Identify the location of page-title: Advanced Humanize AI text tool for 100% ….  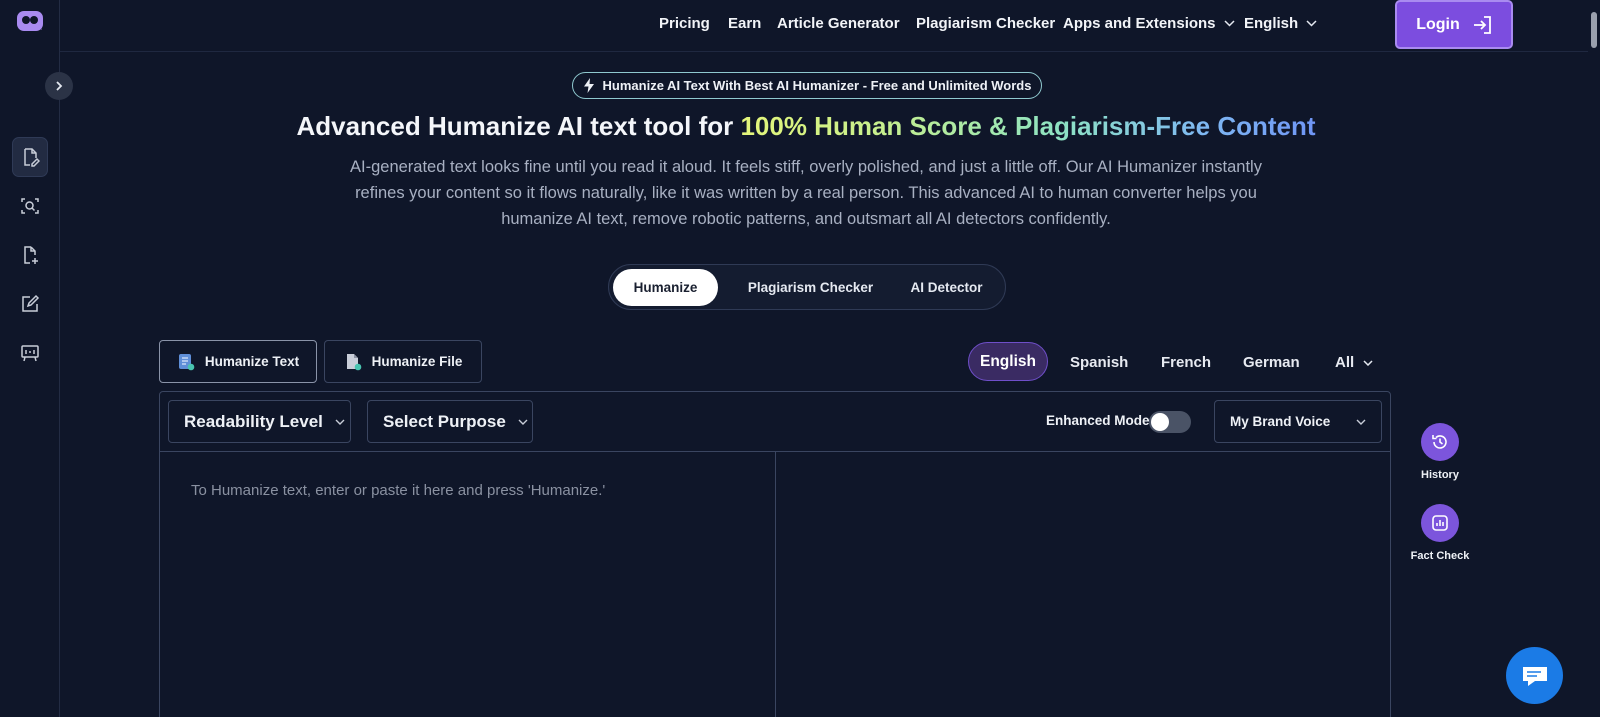
(800, 126).